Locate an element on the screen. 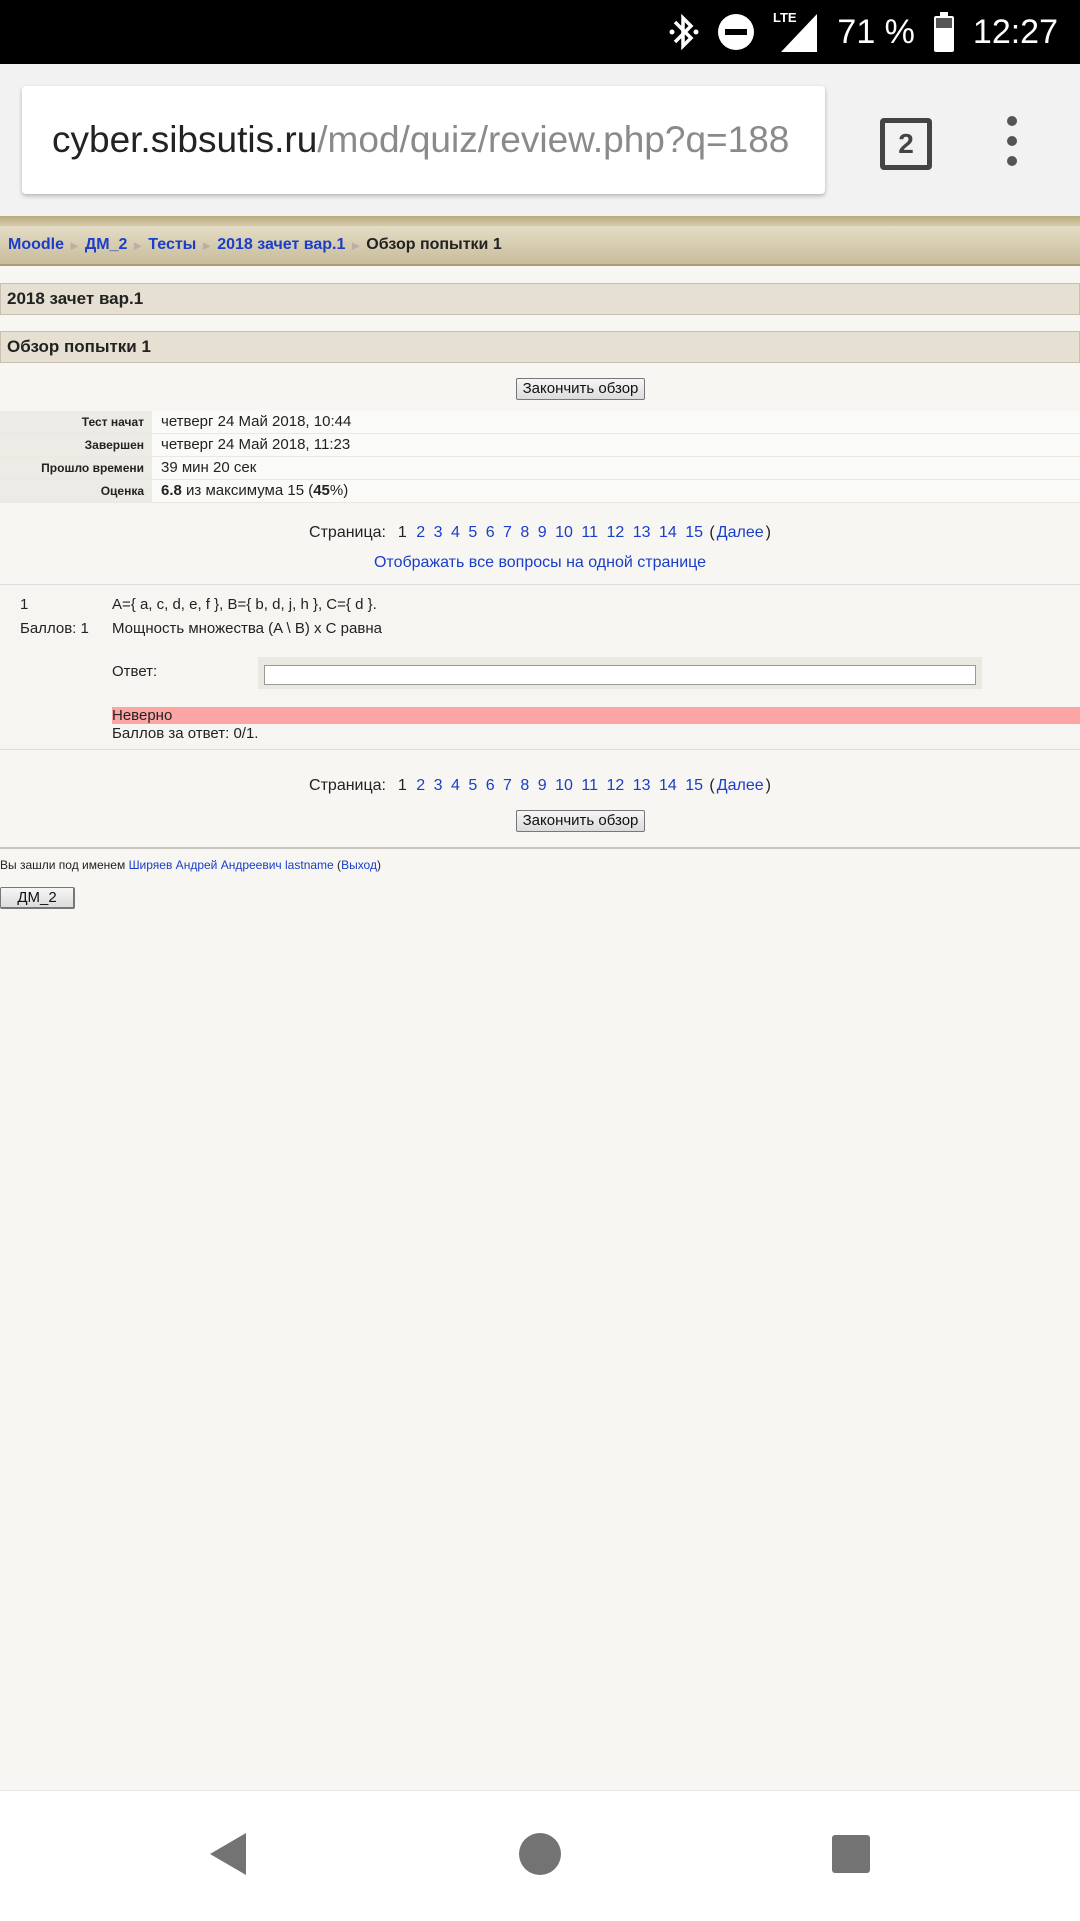  summary-row-grade: Оценка 6.8 из максимума 15 (45%) is located at coordinates (540, 491).